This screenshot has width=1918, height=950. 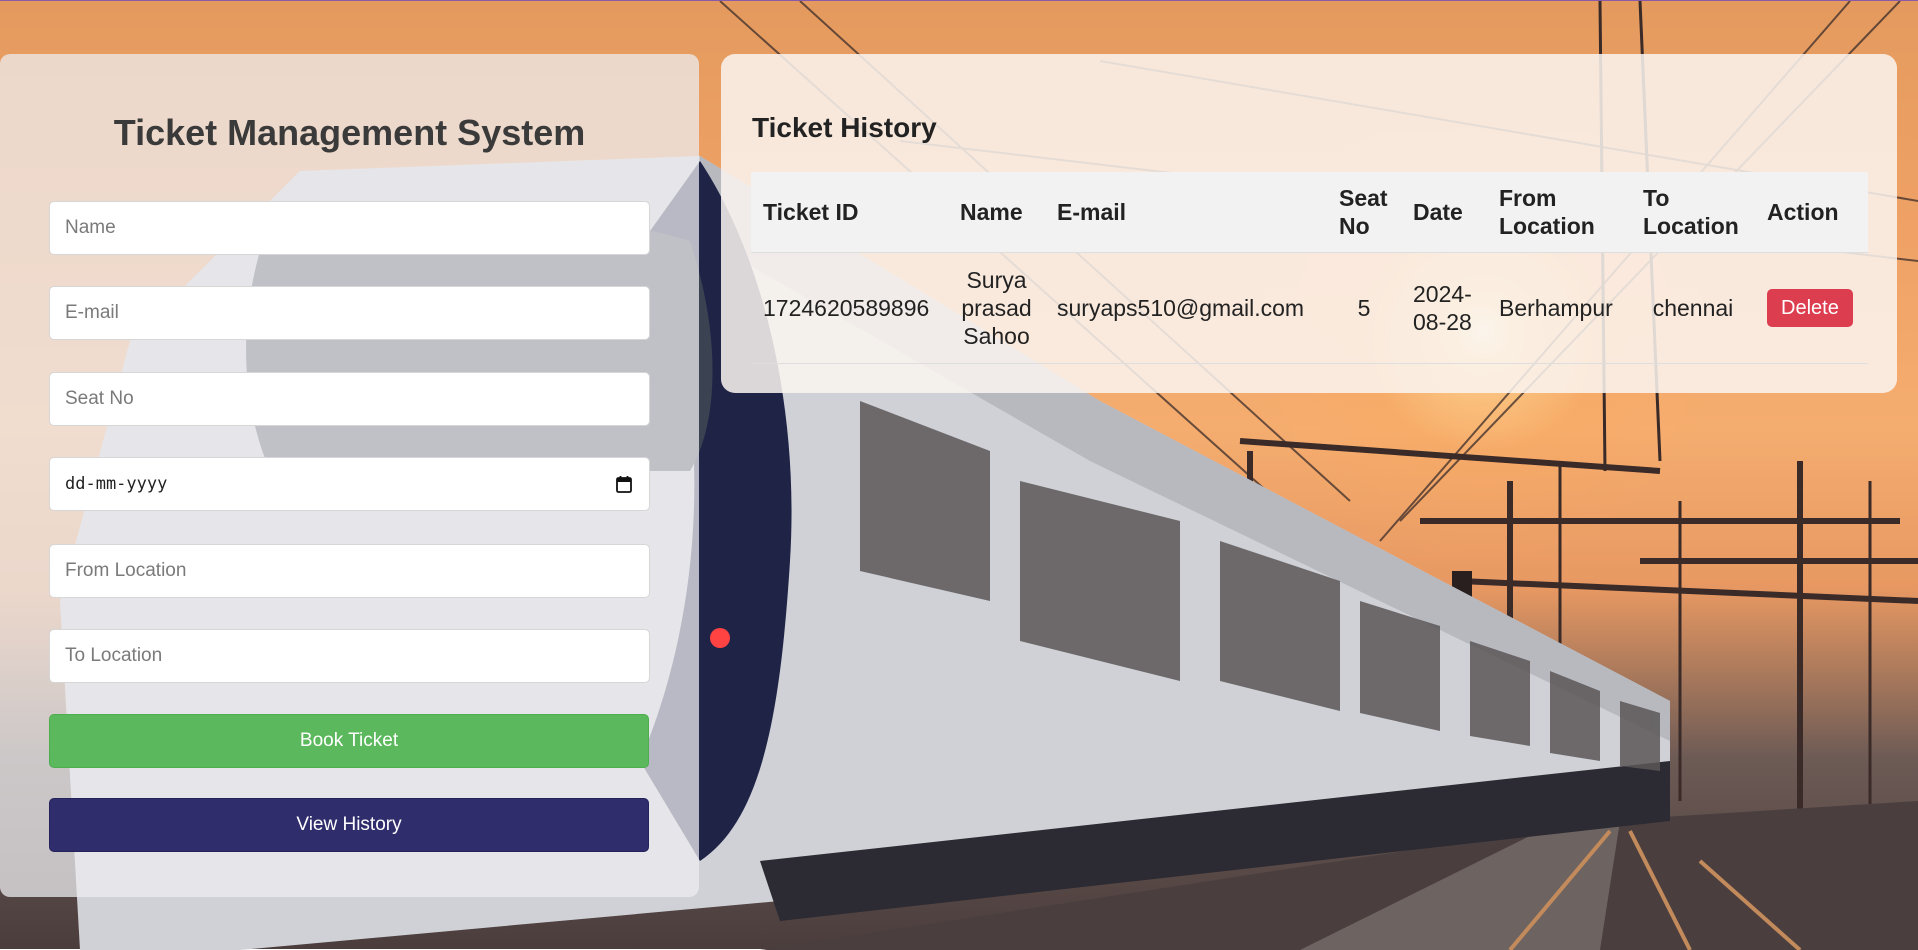 I want to click on cell-from-location: Berhampur, so click(x=1559, y=308).